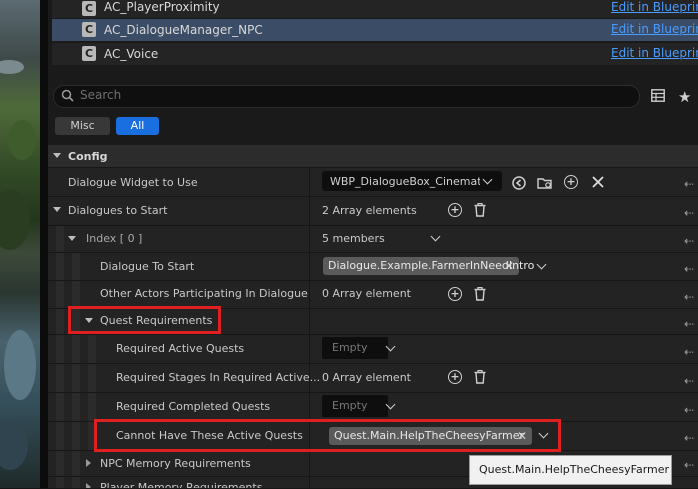 This screenshot has height=489, width=698. I want to click on property-row-dialogues-to-start: Dialogues to Start 2 Array elements +, so click(373, 211).